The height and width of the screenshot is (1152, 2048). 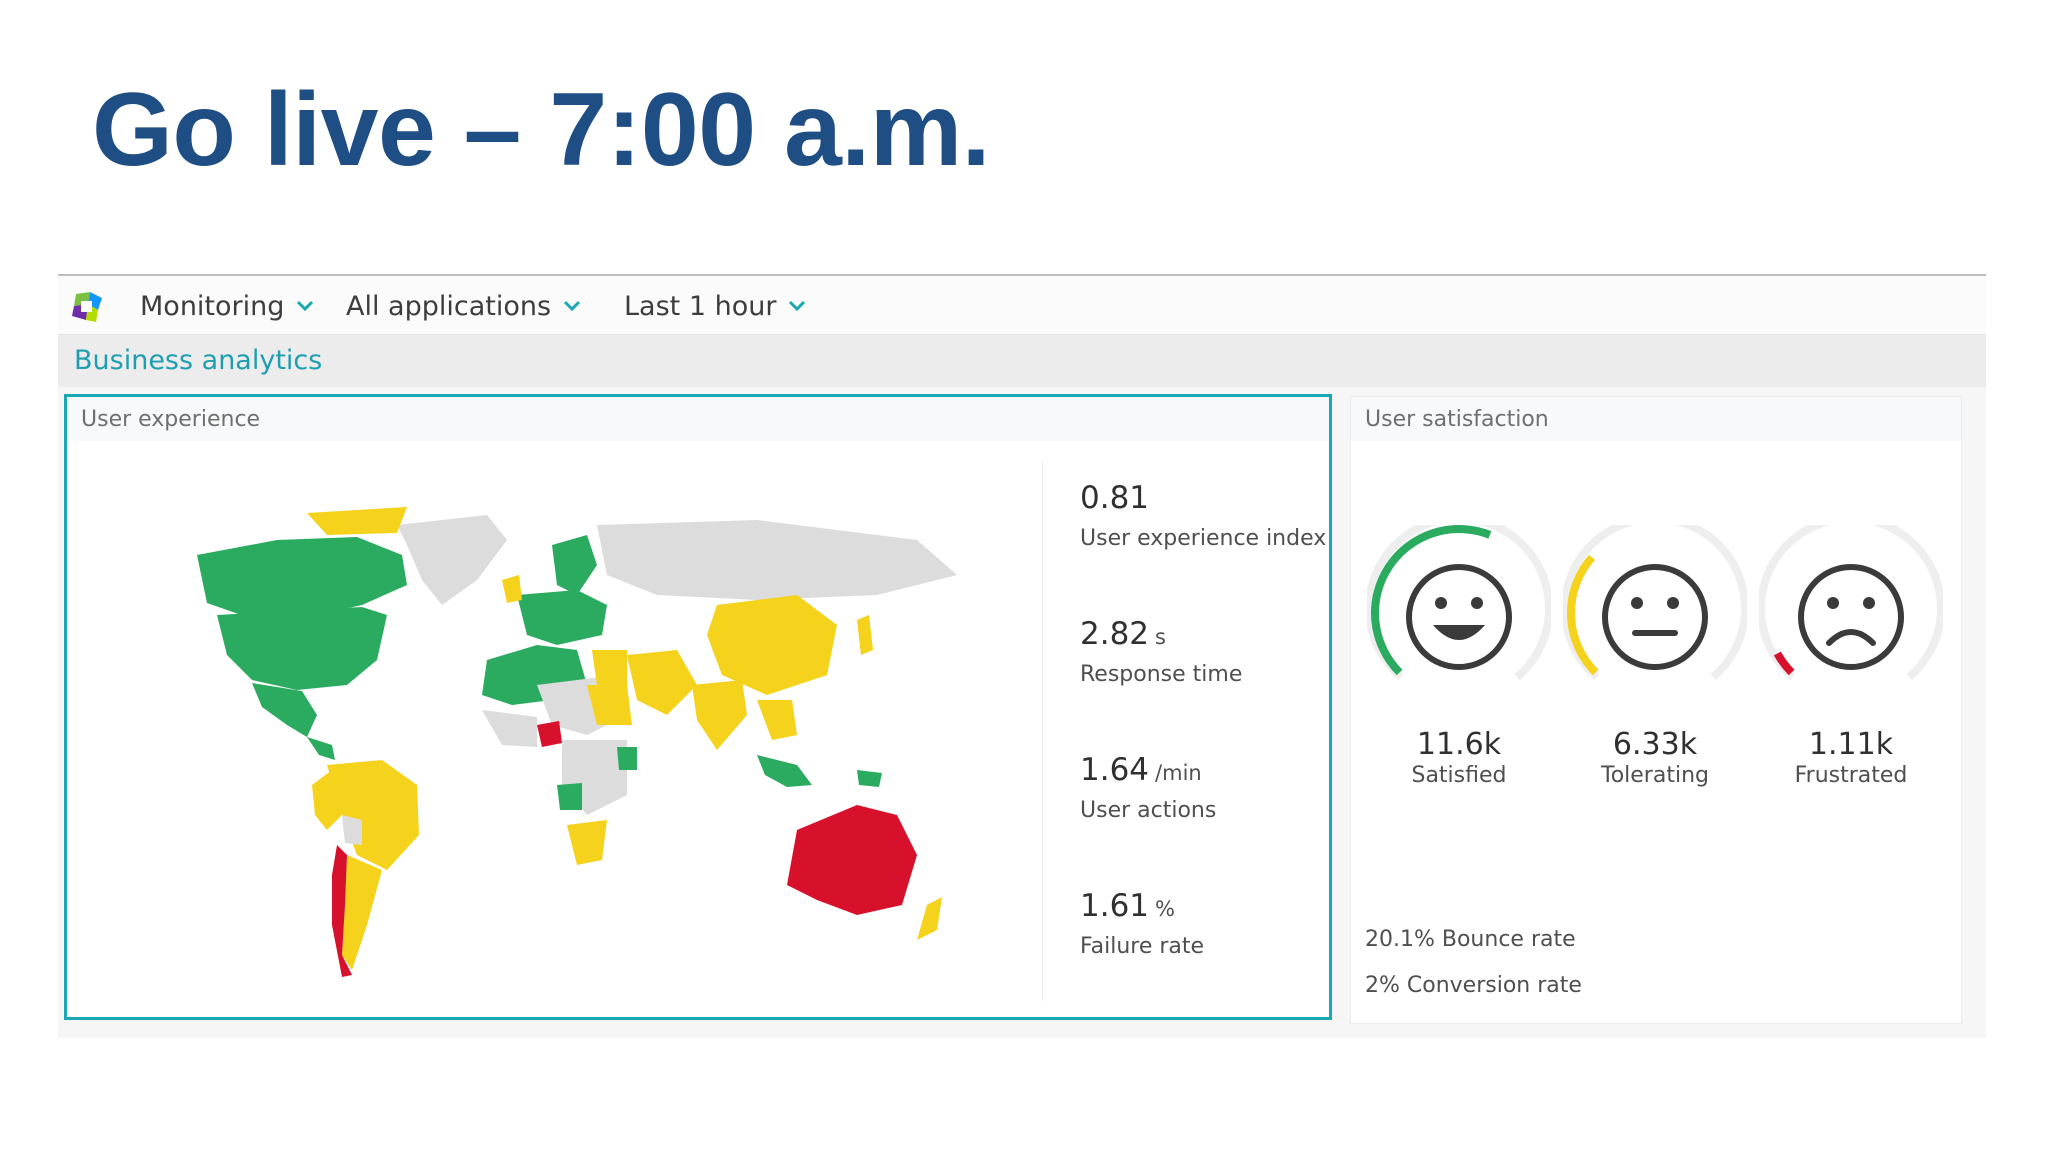 I want to click on map-region-australia, so click(x=852, y=860).